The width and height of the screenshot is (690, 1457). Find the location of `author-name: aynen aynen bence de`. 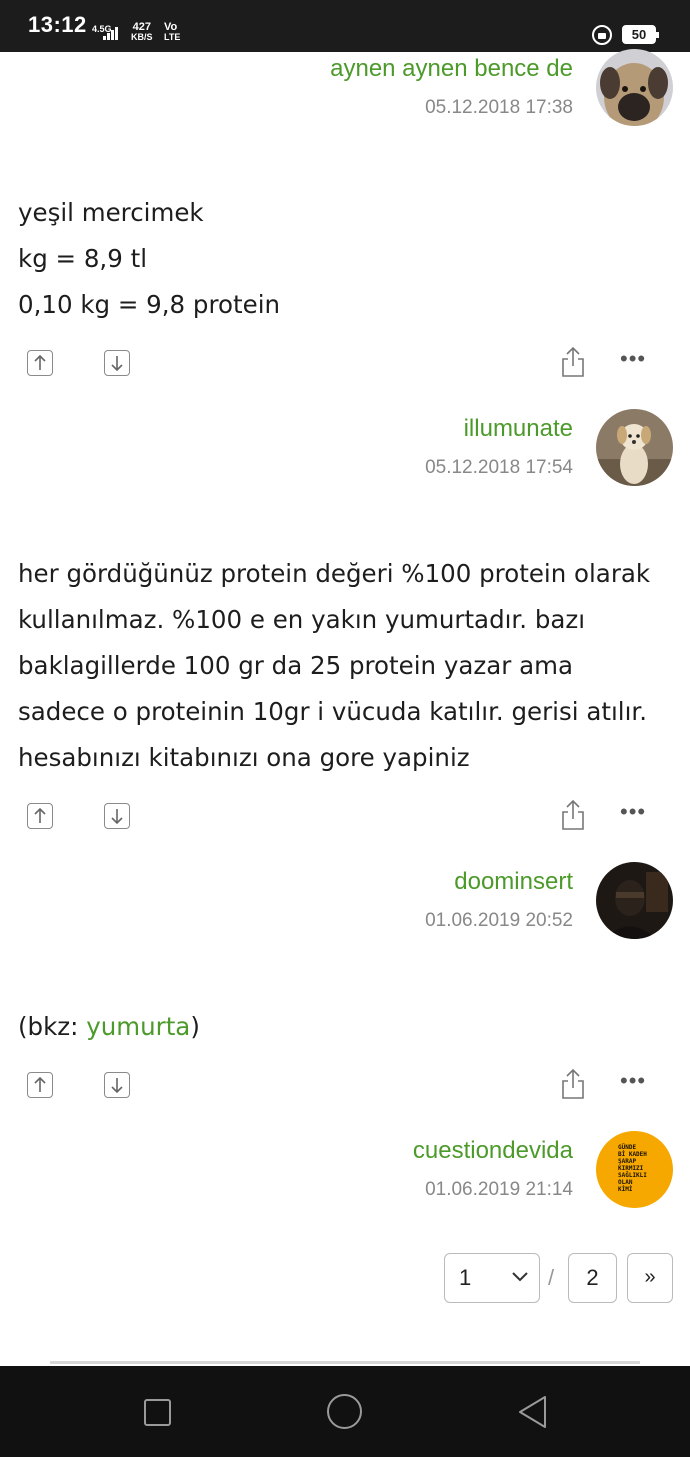

author-name: aynen aynen bence de is located at coordinates (451, 69).